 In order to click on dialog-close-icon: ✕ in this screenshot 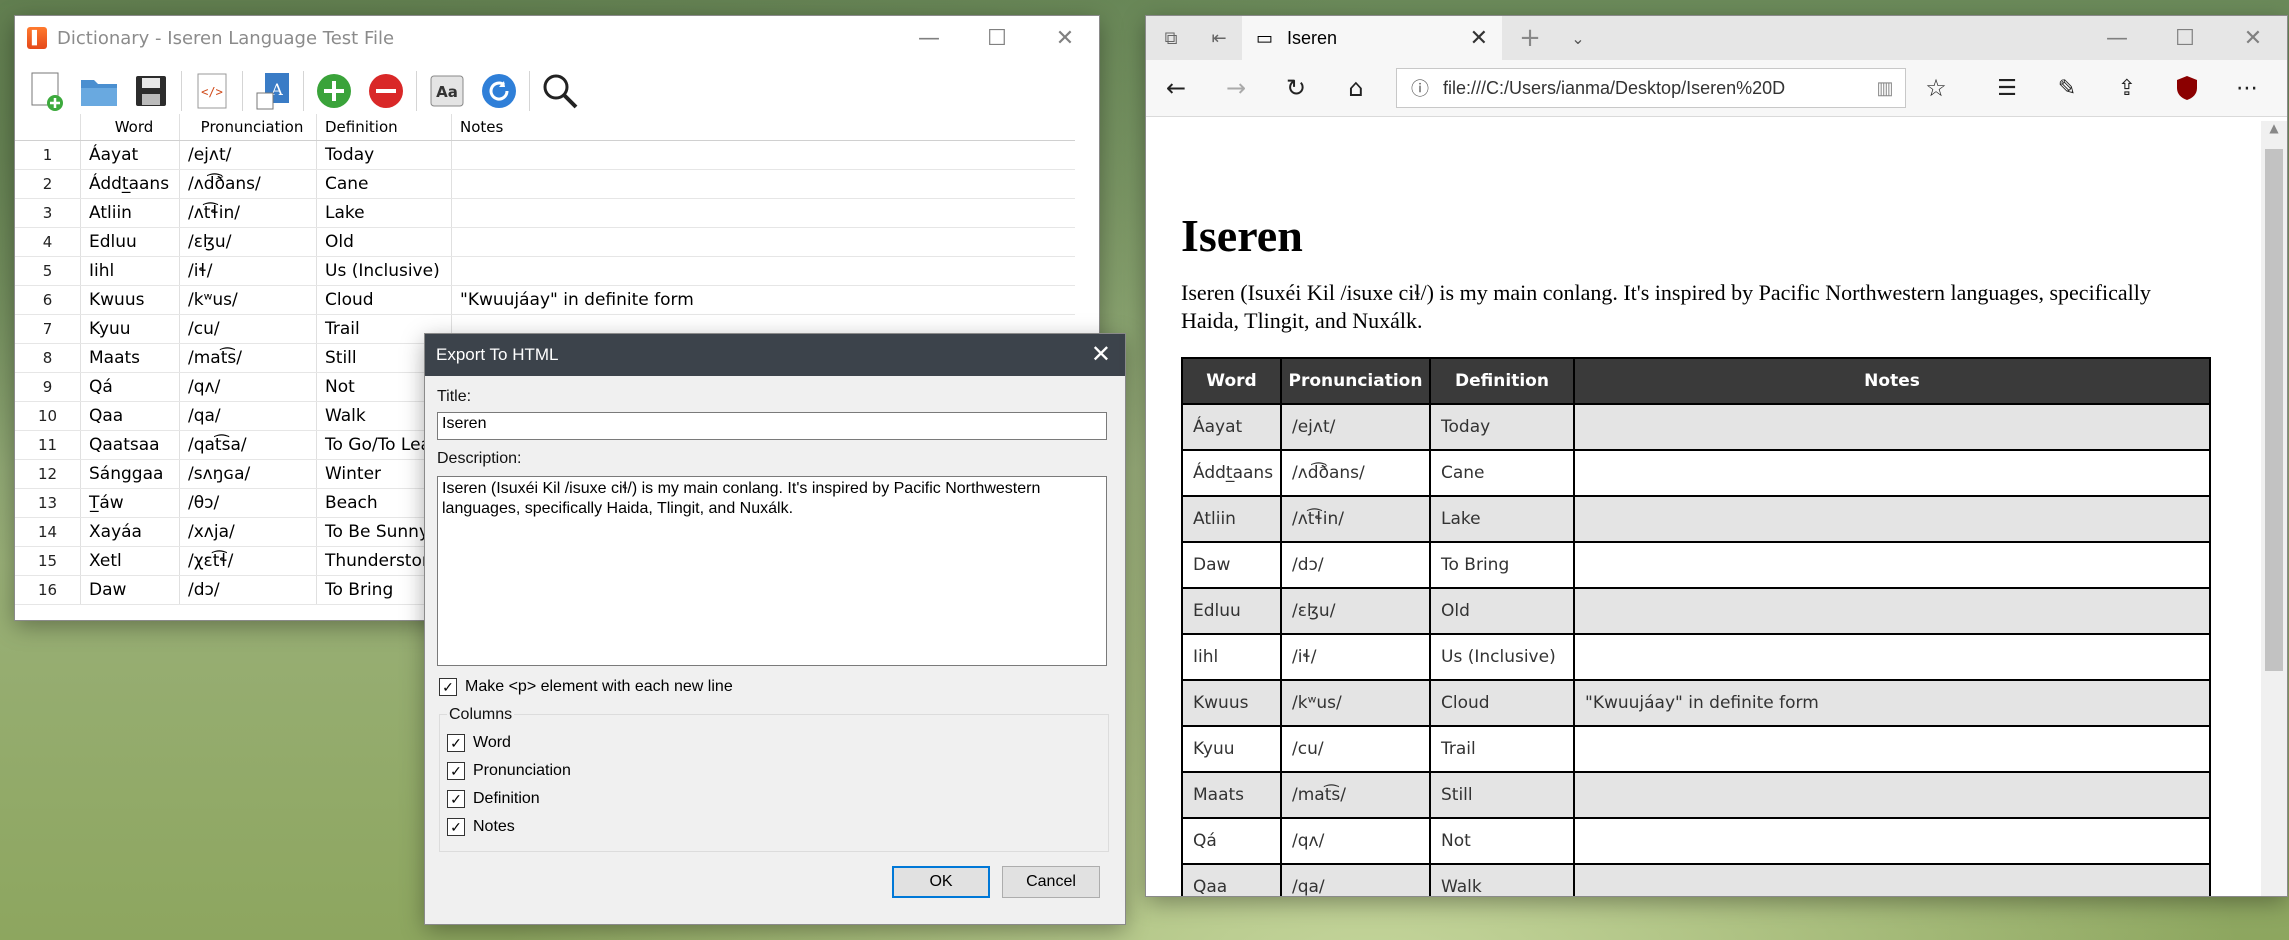, I will do `click(1101, 354)`.